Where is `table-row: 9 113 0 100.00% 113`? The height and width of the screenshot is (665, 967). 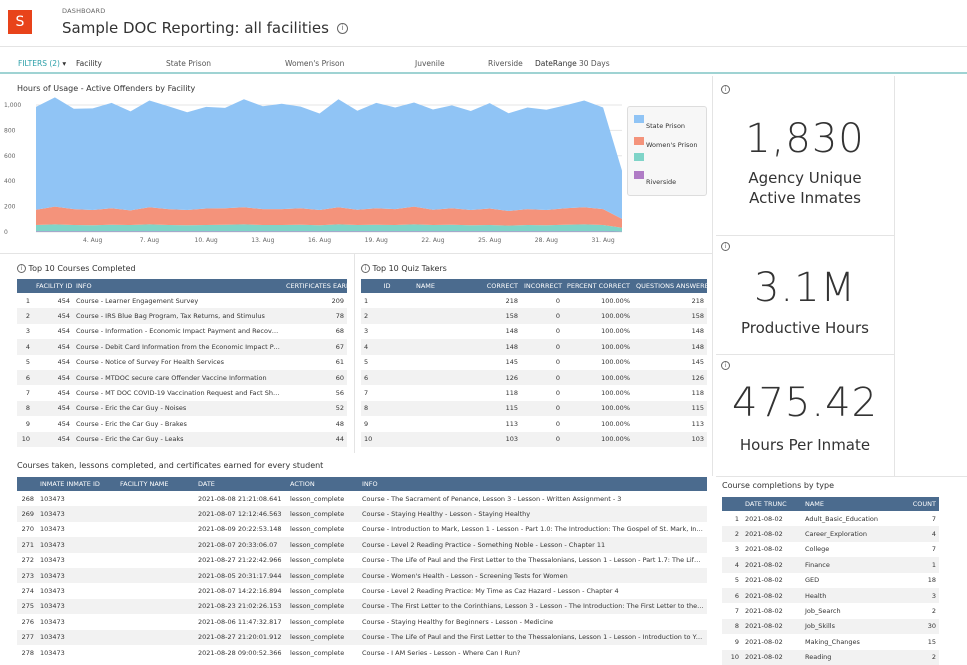
table-row: 9 113 0 100.00% 113 is located at coordinates (534, 423).